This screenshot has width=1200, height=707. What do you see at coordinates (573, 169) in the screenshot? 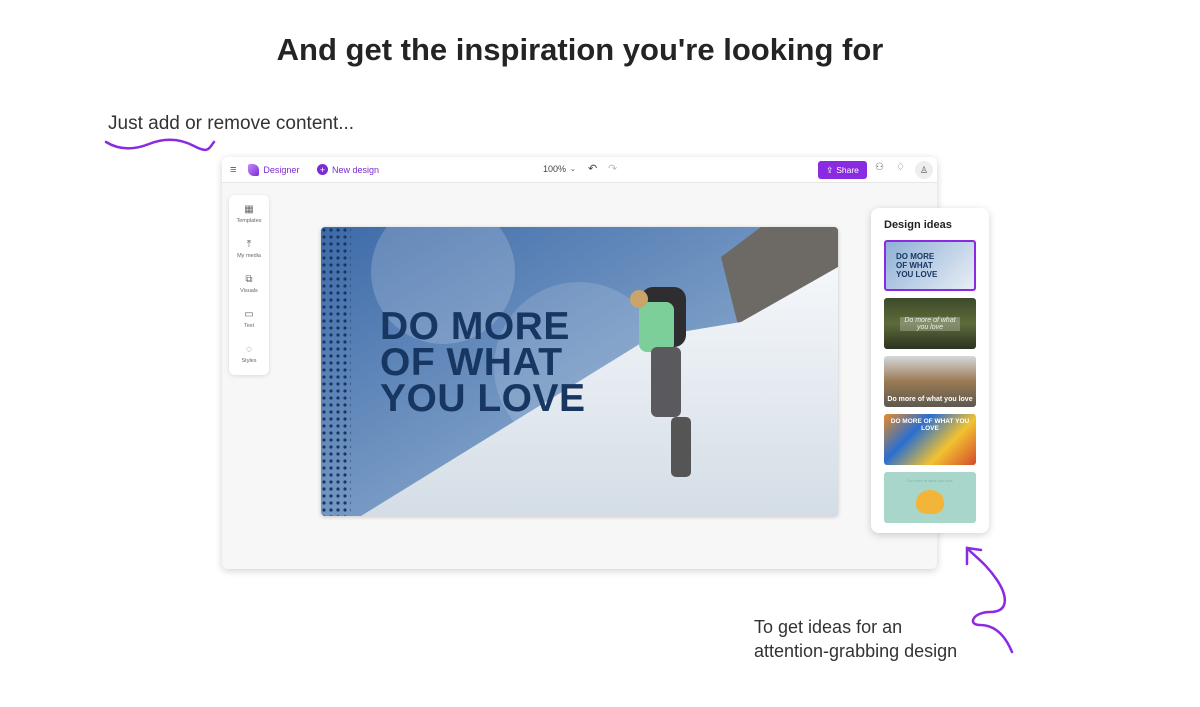
I see `chevron-down-icon: ⌄` at bounding box center [573, 169].